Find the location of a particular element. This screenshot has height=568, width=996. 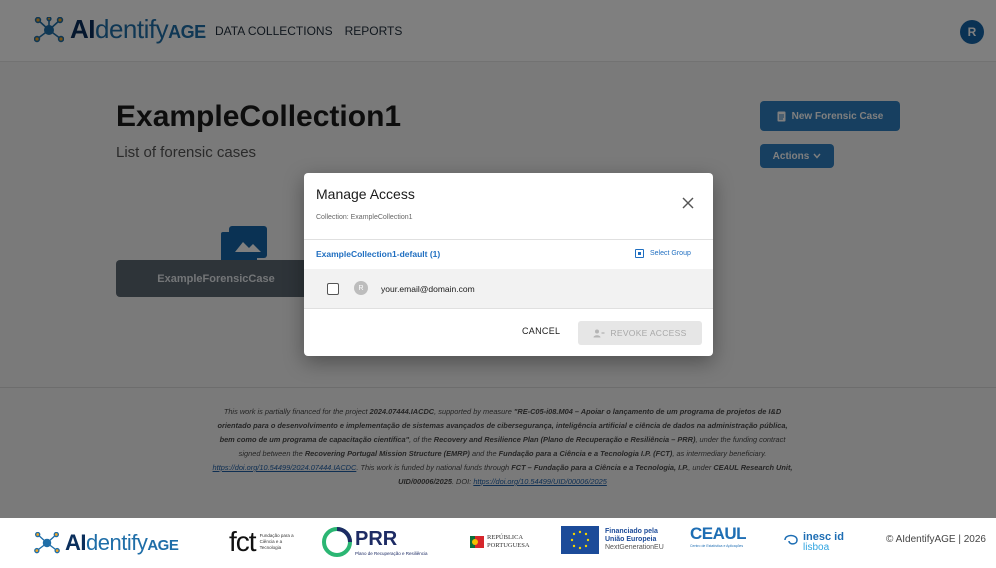

ceaul-logo-text: CEAUL is located at coordinates (718, 533).